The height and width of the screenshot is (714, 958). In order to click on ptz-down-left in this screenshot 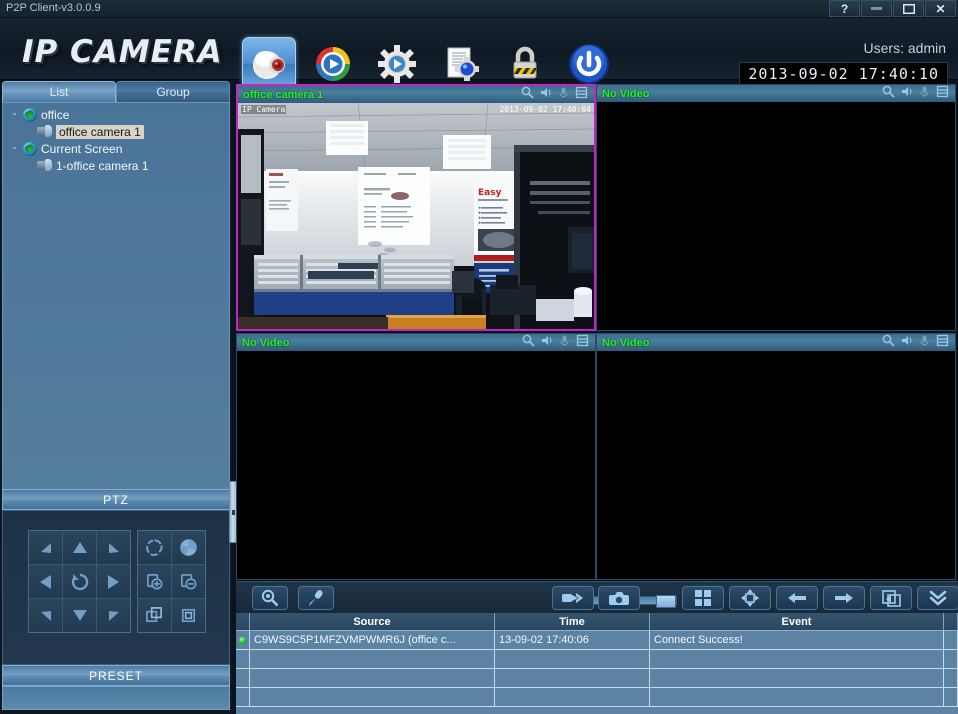, I will do `click(45, 615)`.